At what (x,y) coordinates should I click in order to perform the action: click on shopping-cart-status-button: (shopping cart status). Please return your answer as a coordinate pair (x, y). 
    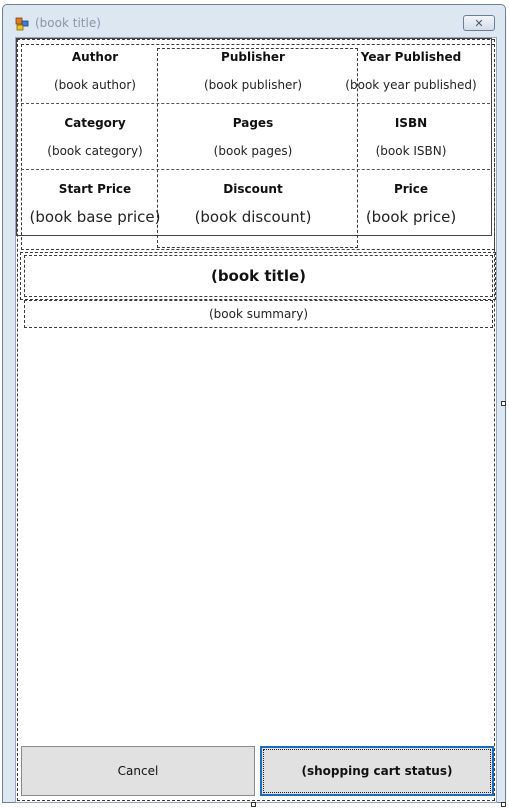
    Looking at the image, I should click on (377, 771).